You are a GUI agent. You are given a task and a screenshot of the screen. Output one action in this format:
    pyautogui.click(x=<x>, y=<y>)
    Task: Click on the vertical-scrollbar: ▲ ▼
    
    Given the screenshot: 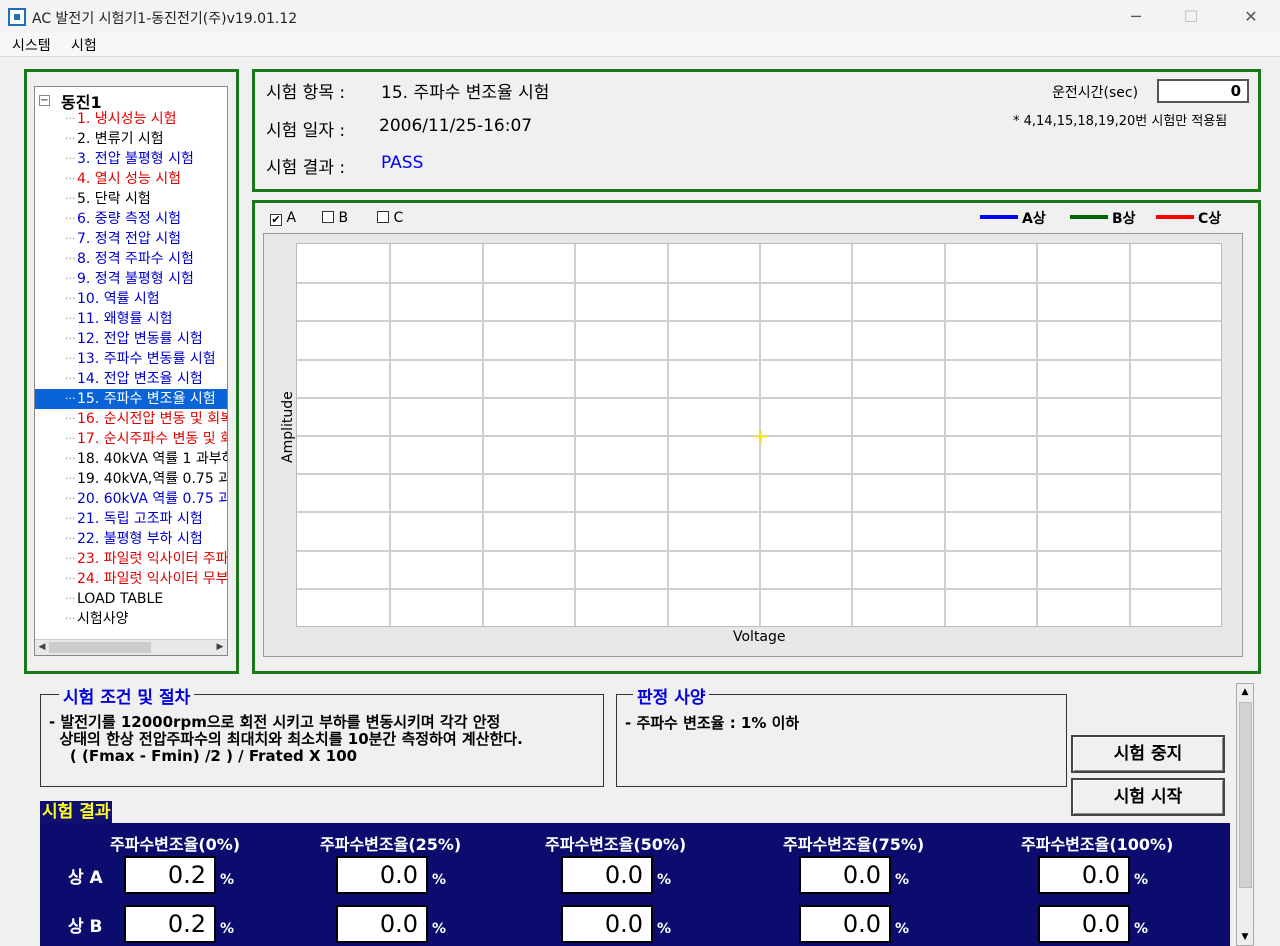 What is the action you would take?
    pyautogui.click(x=1245, y=814)
    